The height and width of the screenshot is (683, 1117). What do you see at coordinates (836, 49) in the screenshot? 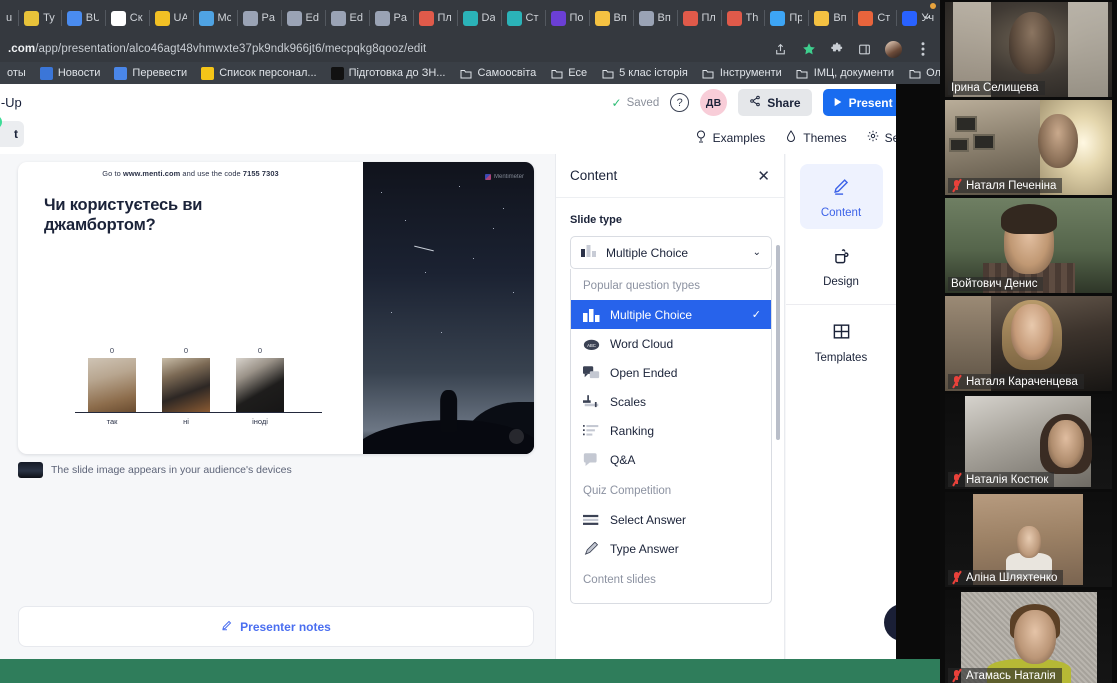
I see `extensions-icon` at bounding box center [836, 49].